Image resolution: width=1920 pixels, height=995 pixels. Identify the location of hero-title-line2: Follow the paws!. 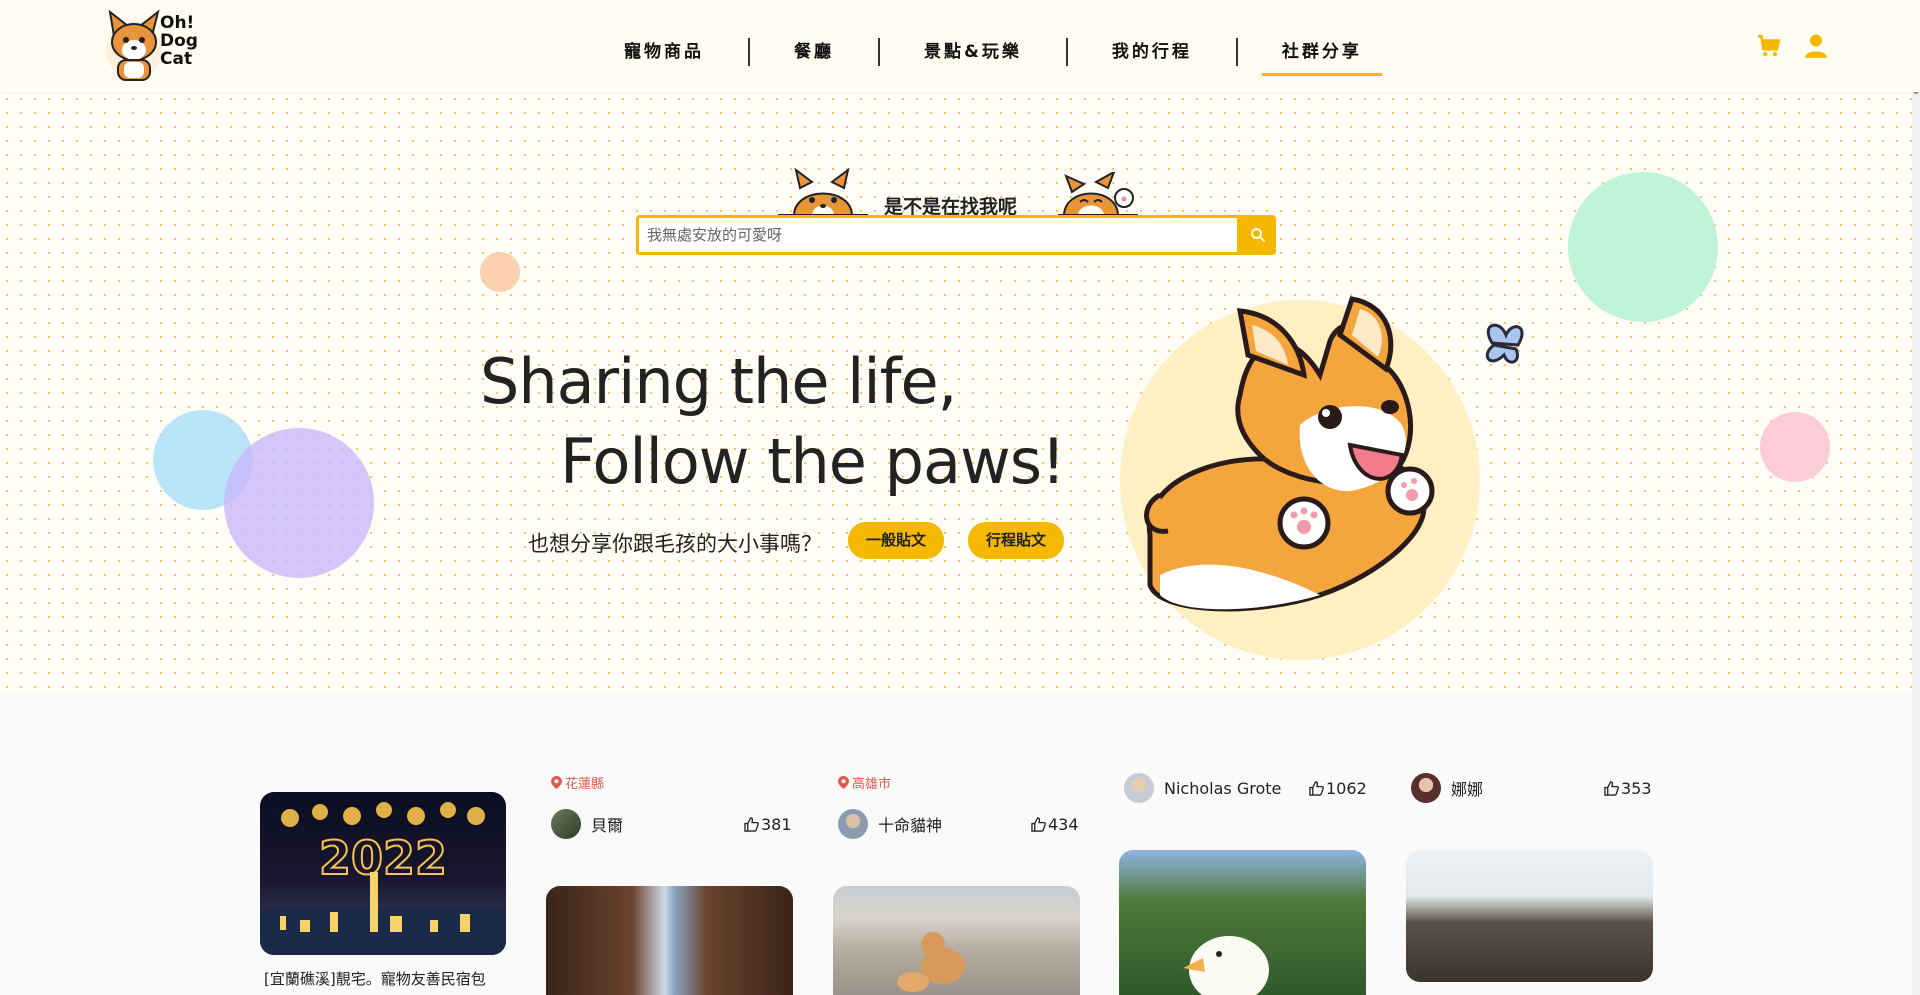
(813, 461).